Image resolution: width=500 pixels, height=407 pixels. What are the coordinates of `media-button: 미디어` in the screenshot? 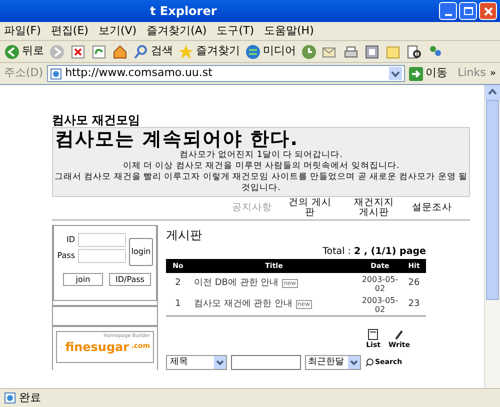 It's located at (270, 51).